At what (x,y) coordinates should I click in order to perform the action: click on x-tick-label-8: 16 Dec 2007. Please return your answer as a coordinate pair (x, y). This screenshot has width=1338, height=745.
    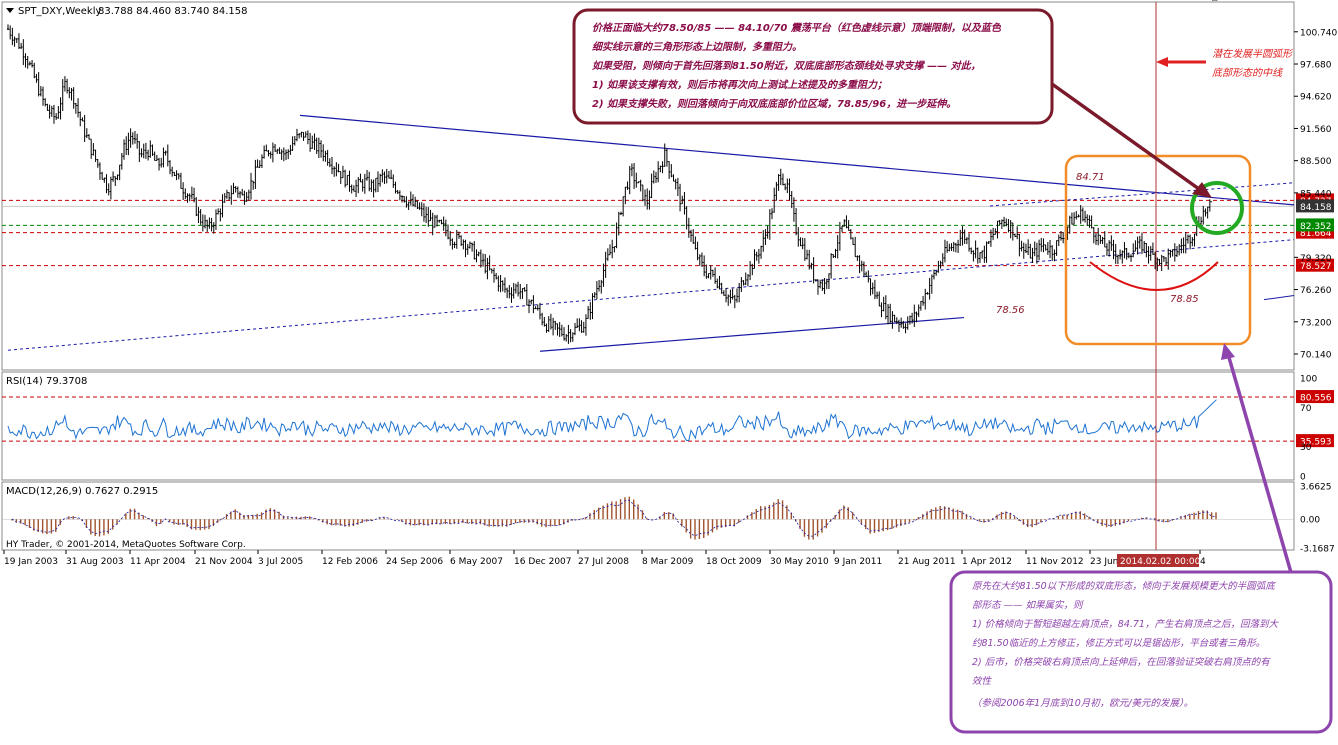
    Looking at the image, I should click on (543, 562).